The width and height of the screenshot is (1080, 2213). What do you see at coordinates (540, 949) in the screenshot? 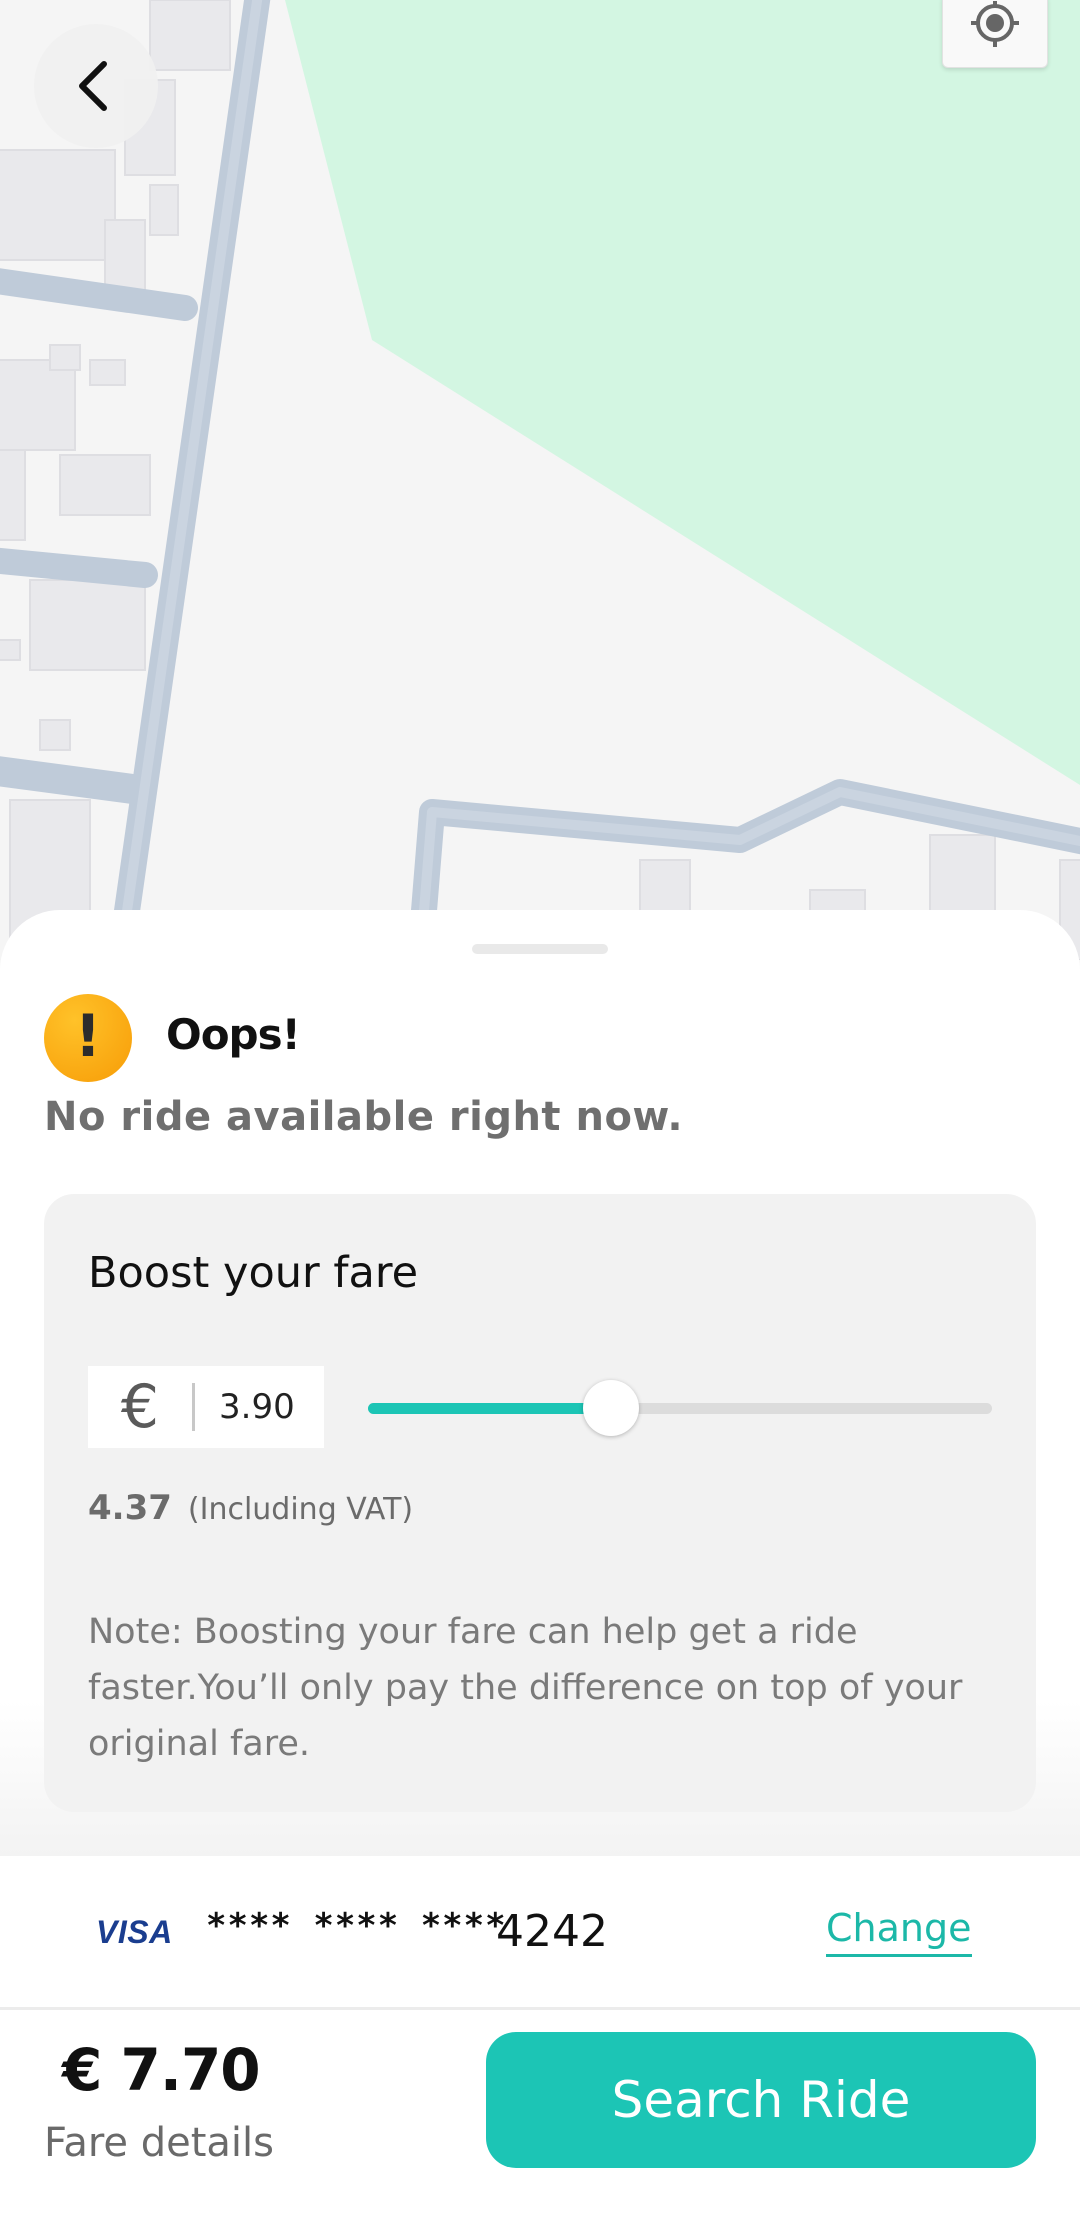
I see `sheet-drag-handle` at bounding box center [540, 949].